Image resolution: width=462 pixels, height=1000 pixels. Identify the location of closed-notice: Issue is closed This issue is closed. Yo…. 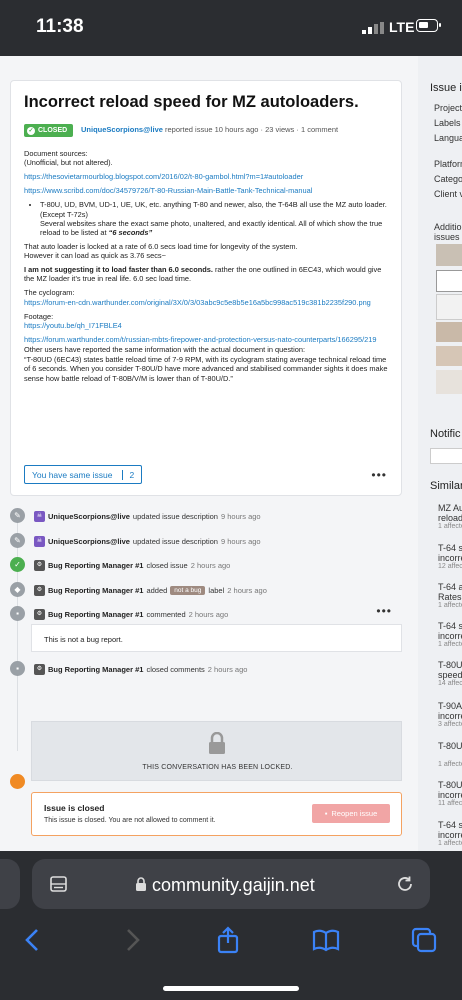
(216, 814).